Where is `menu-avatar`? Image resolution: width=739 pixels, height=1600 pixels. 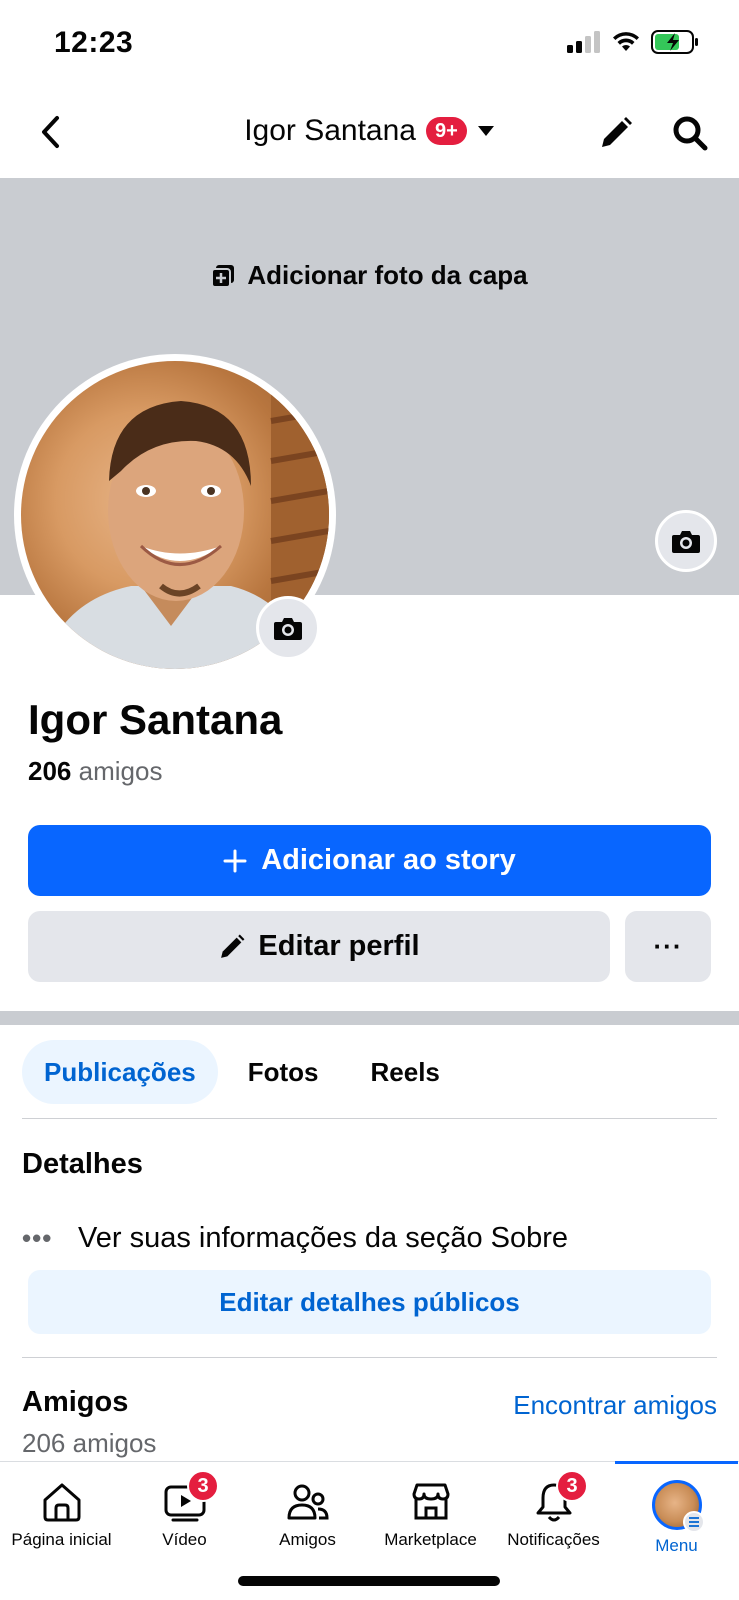 menu-avatar is located at coordinates (678, 1506).